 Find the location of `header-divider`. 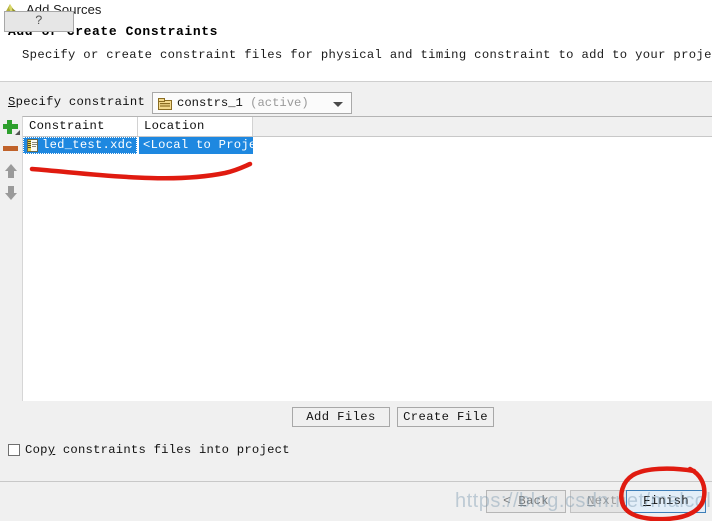

header-divider is located at coordinates (356, 81).